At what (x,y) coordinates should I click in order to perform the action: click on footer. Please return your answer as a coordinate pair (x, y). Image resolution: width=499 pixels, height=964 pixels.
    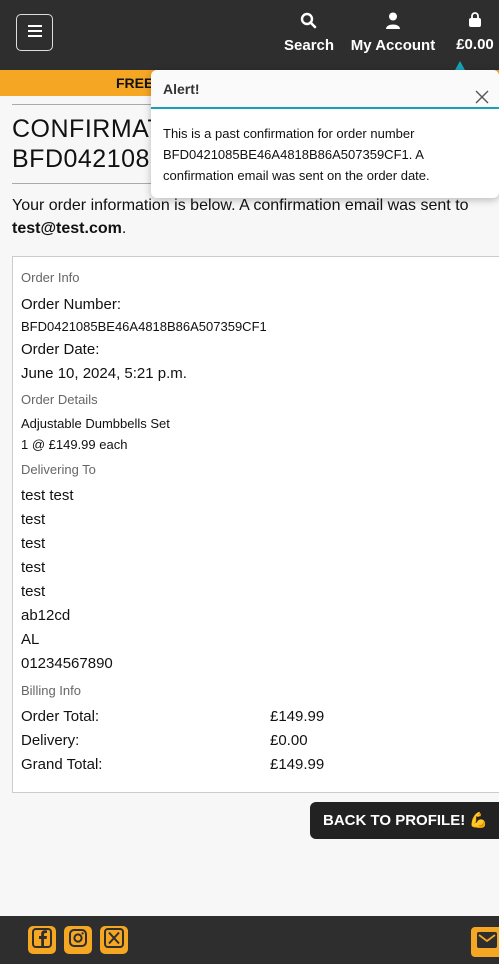
    Looking at the image, I should click on (249, 940).